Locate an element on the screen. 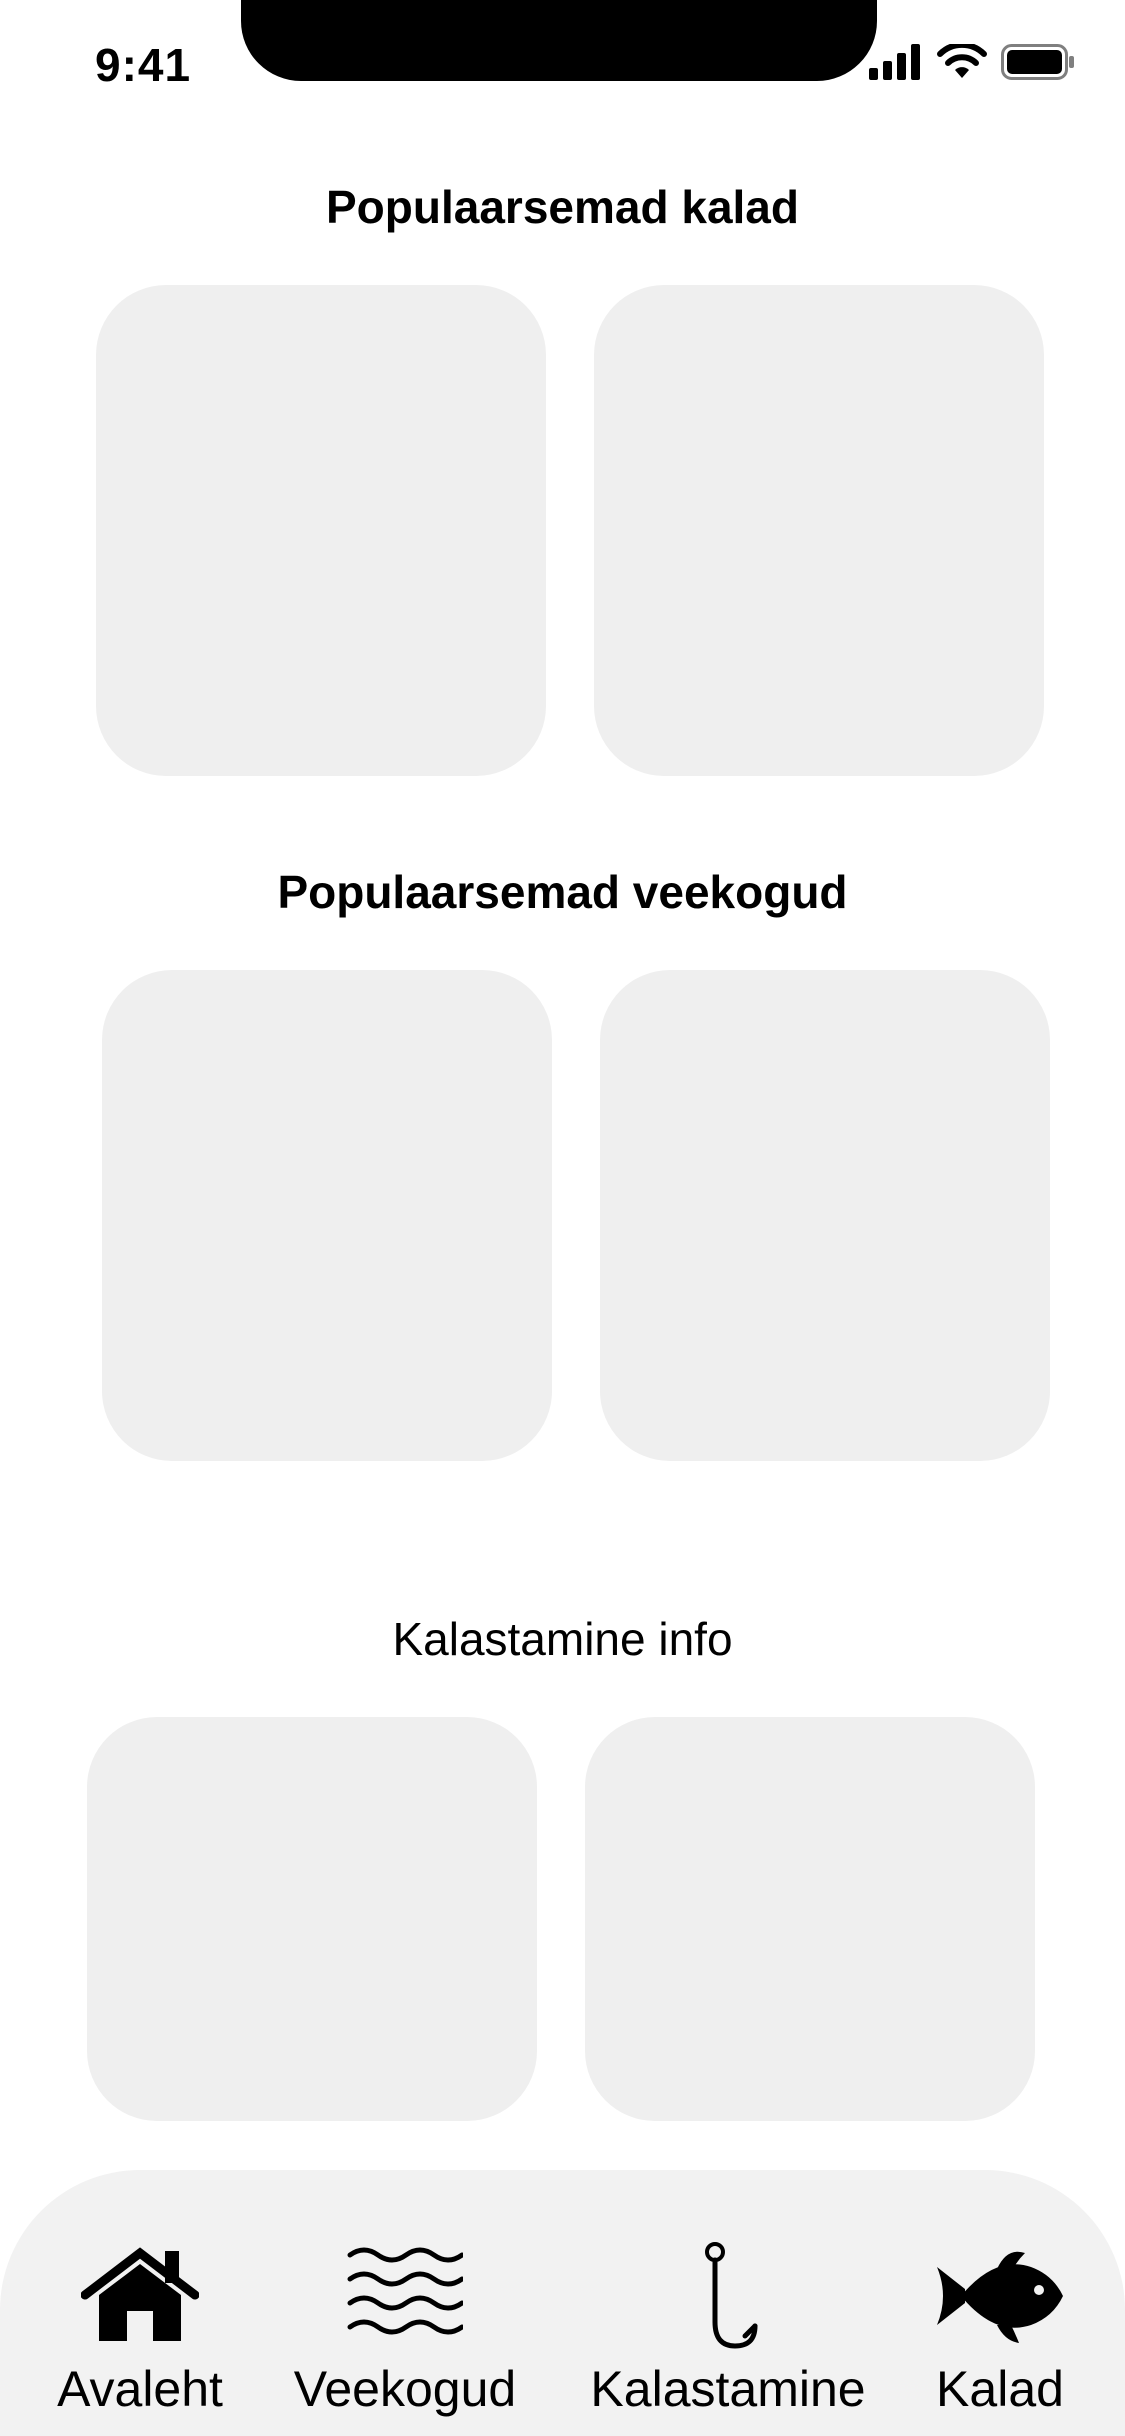 The width and height of the screenshot is (1125, 2436). tab-label: Kalad is located at coordinates (1000, 2389).